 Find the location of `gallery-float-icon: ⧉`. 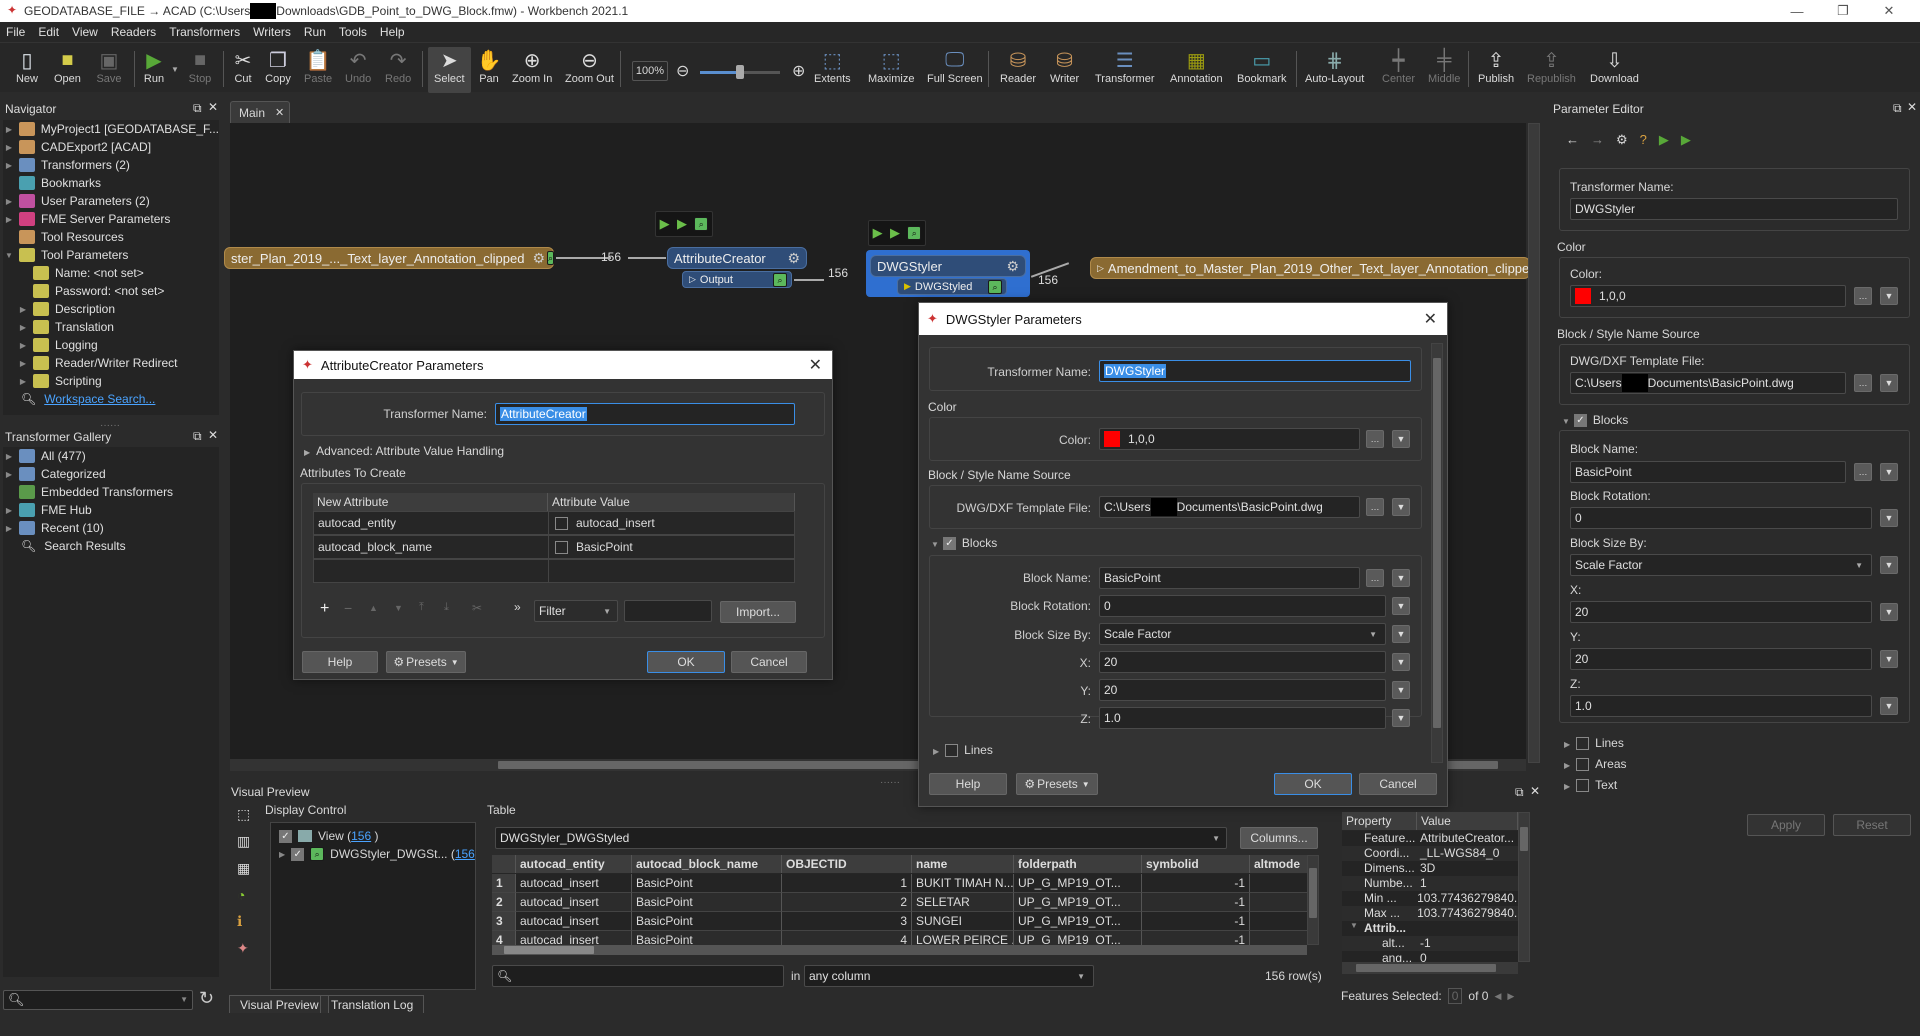

gallery-float-icon: ⧉ is located at coordinates (197, 436).